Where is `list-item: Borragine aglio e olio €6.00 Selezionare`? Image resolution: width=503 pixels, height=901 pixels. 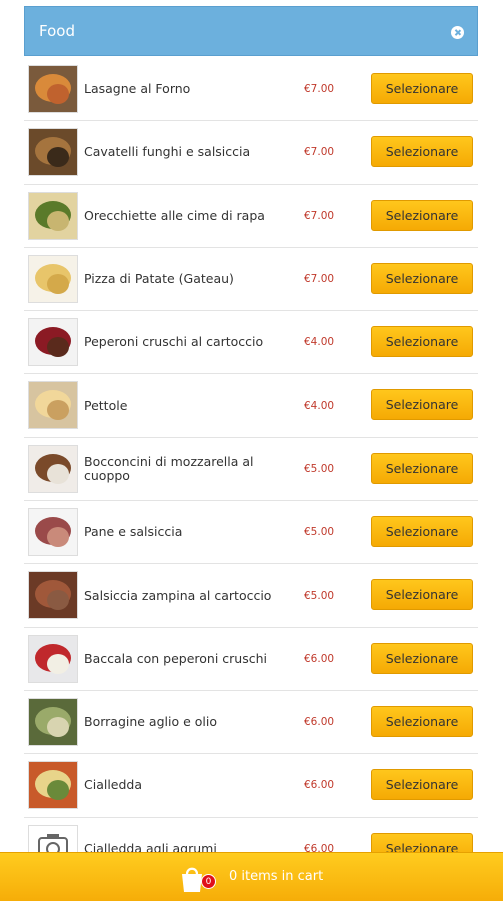 list-item: Borragine aglio e olio €6.00 Selezionare is located at coordinates (251, 723).